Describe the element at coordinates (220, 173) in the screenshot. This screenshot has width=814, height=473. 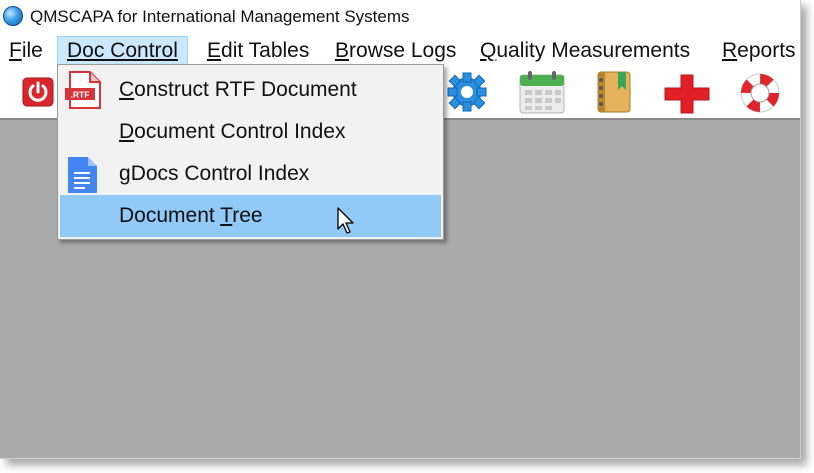
I see `menu-item-text: Docs Control Index` at that location.